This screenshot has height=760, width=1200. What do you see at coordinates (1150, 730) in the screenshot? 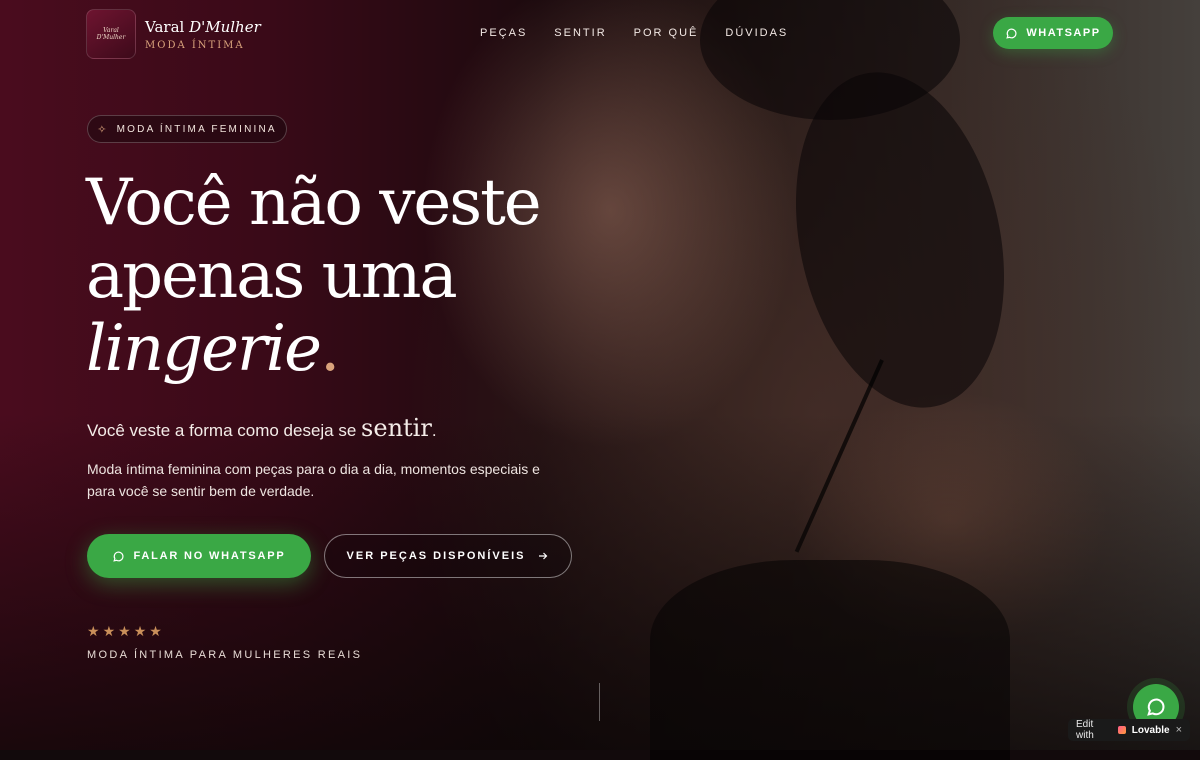
I see `lovable-brand: Lovable` at bounding box center [1150, 730].